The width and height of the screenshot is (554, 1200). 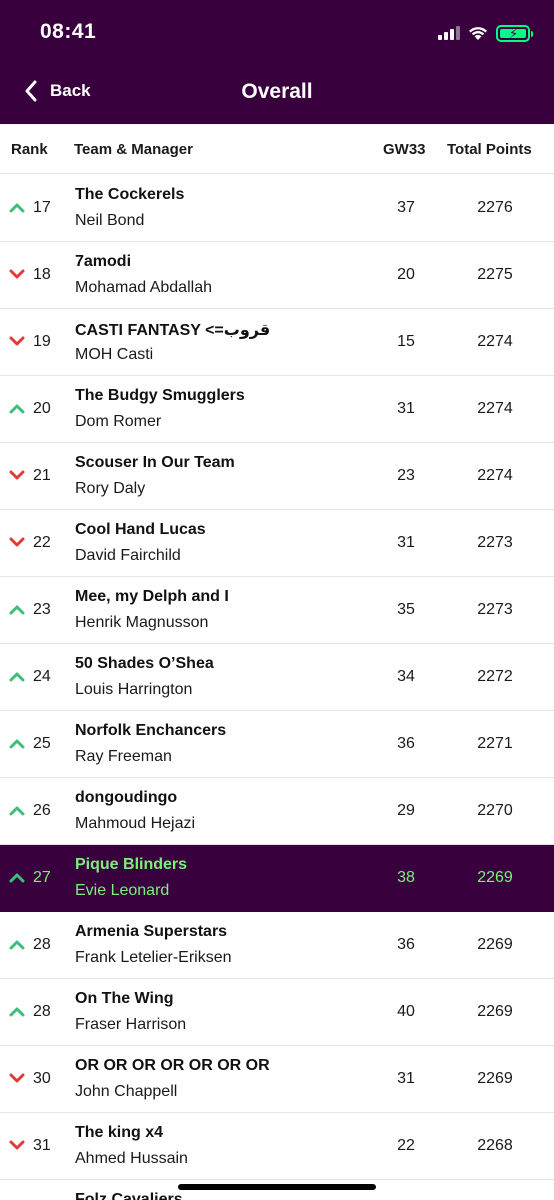 I want to click on row-team-name: CASTI FANTASY <=قروب, so click(x=173, y=330).